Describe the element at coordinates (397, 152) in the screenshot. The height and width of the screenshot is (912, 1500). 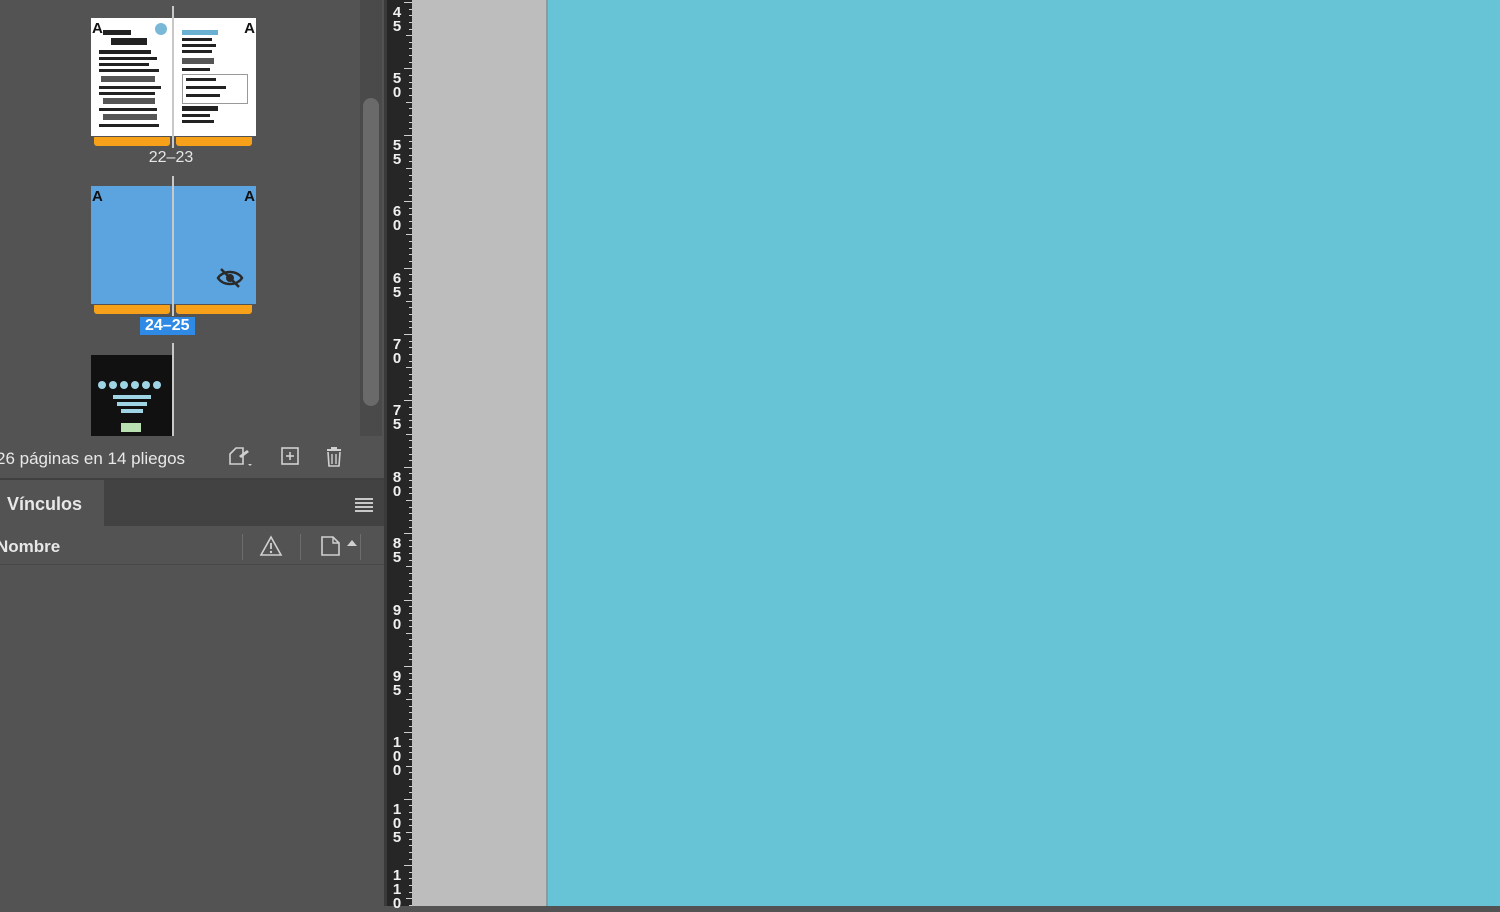
I see `ruler-label: 55` at that location.